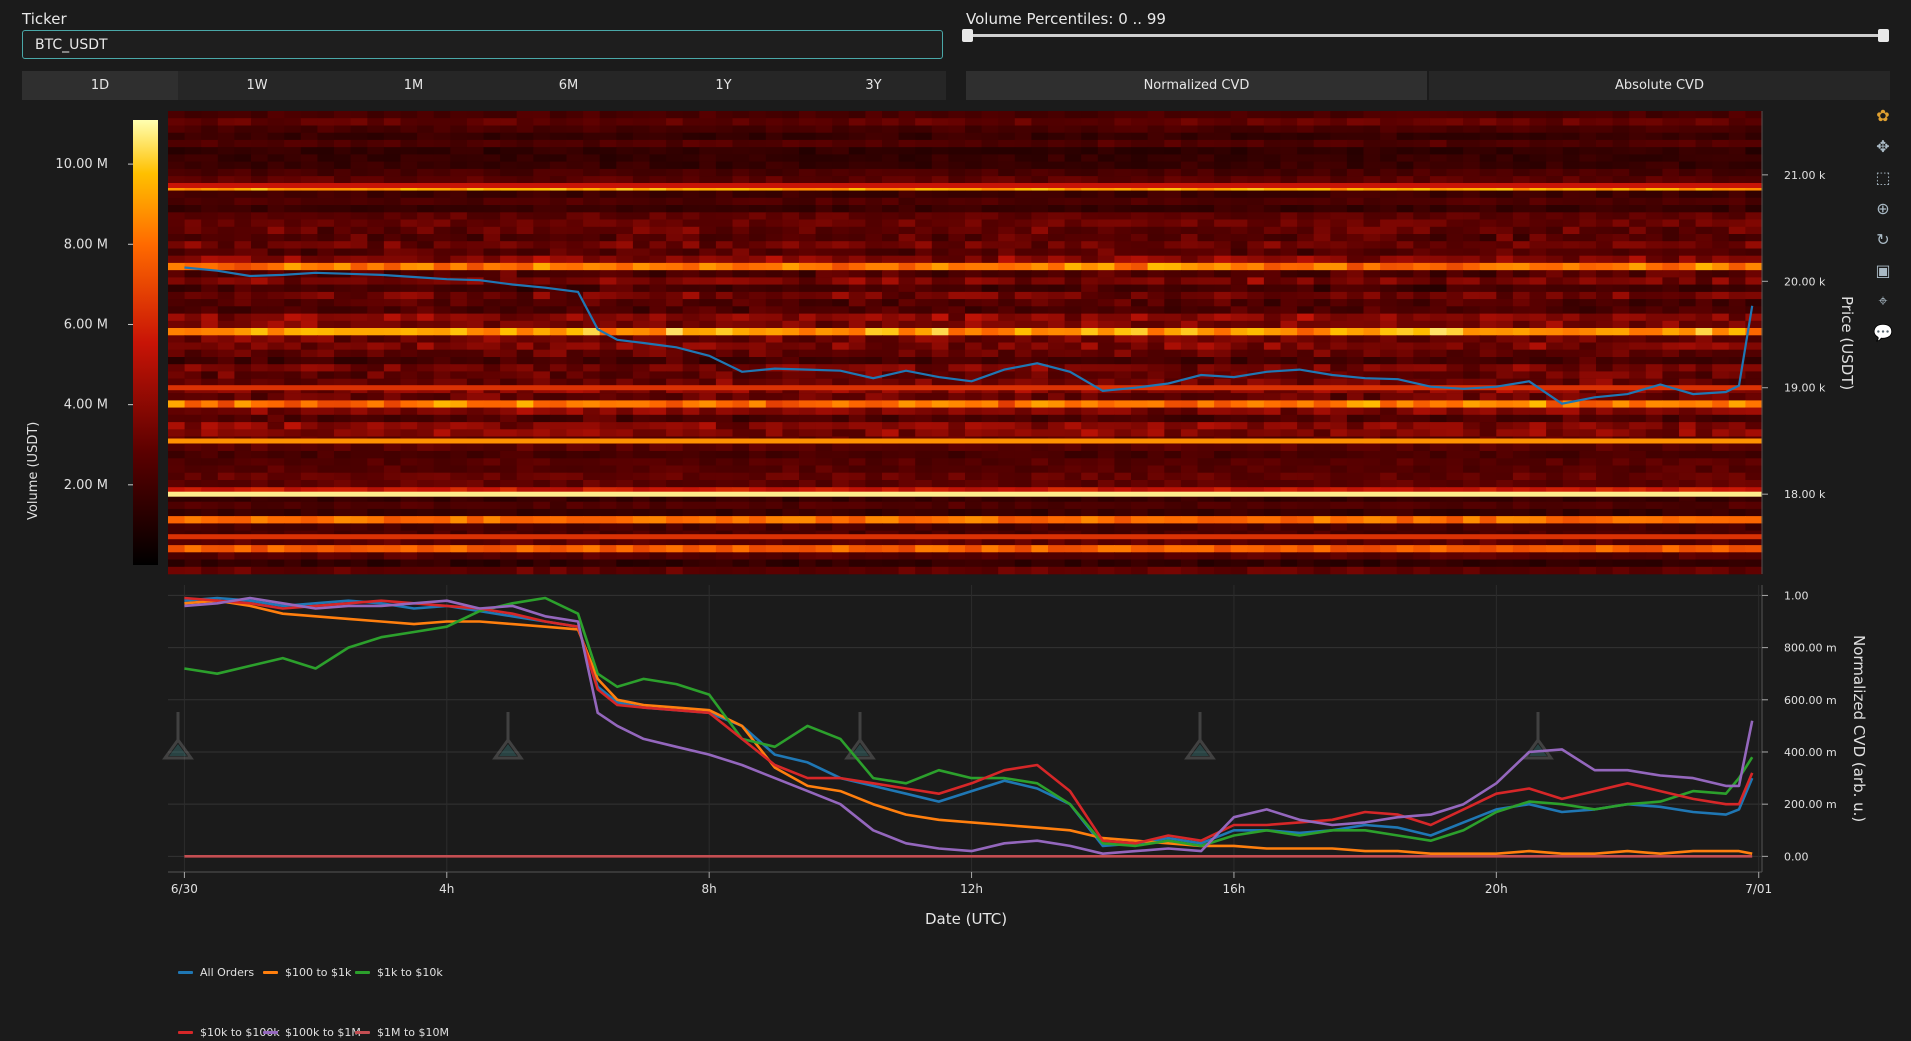 This screenshot has height=1041, width=1911. I want to click on normalized-cvd-button: Normalized CVD, so click(1196, 85).